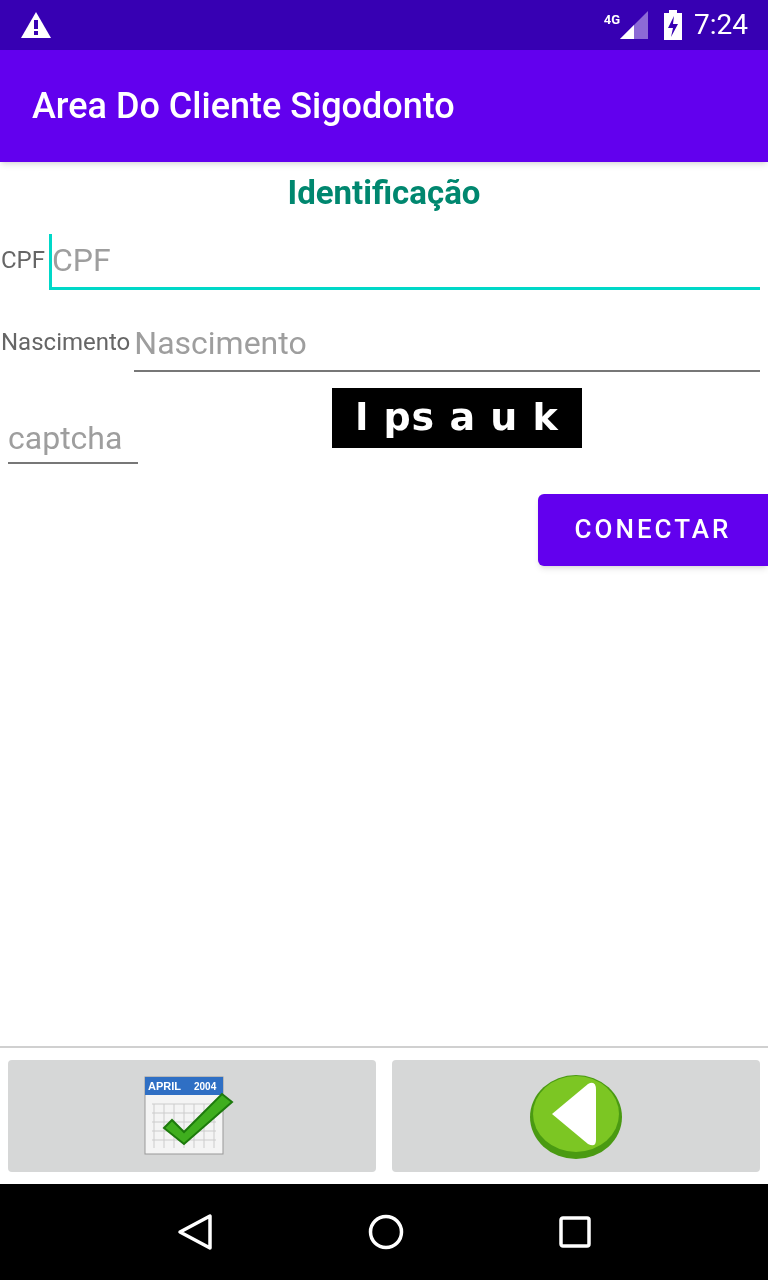  Describe the element at coordinates (634, 25) in the screenshot. I see `signal-icon` at that location.